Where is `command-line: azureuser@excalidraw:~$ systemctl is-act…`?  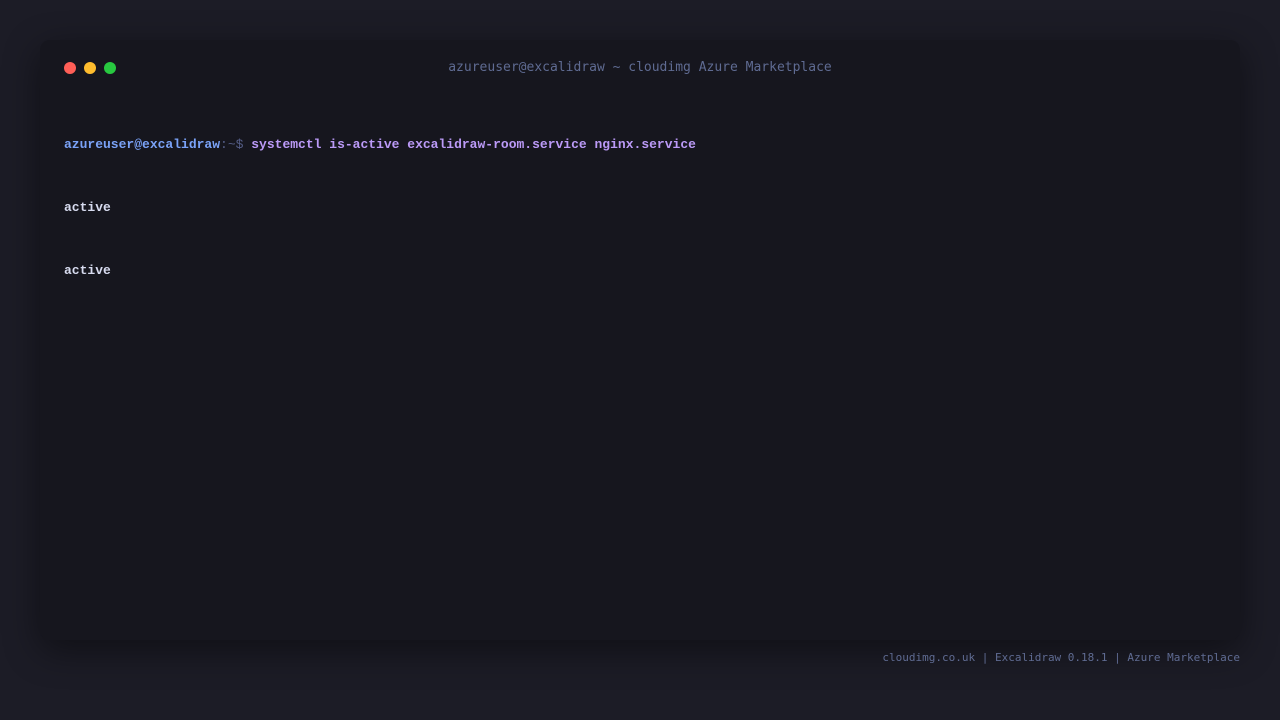
command-line: azureuser@excalidraw:~$ systemctl is-act… is located at coordinates (640, 144).